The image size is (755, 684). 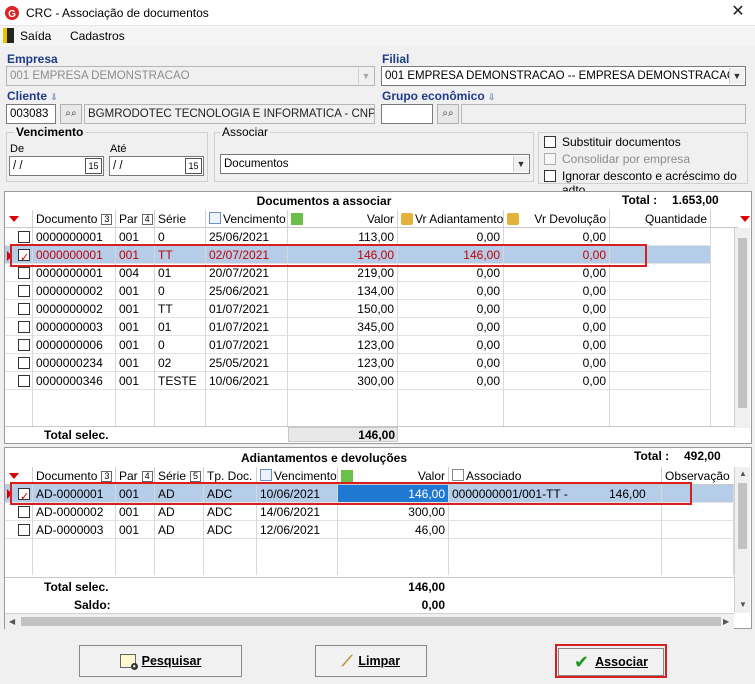 I want to click on col-valor: Valor, so click(x=343, y=219).